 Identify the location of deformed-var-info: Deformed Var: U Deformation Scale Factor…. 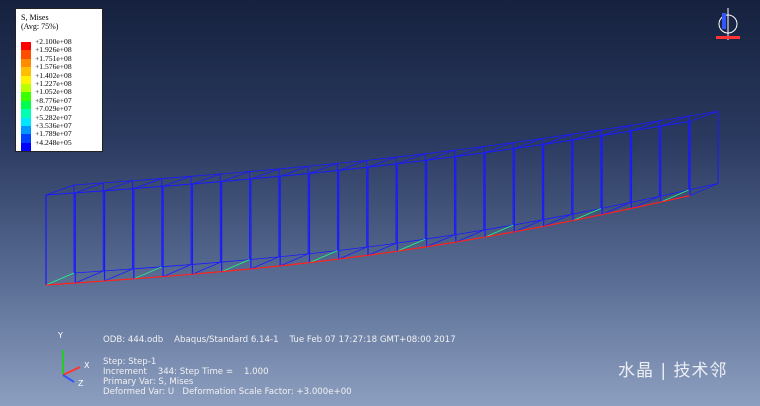
(227, 392).